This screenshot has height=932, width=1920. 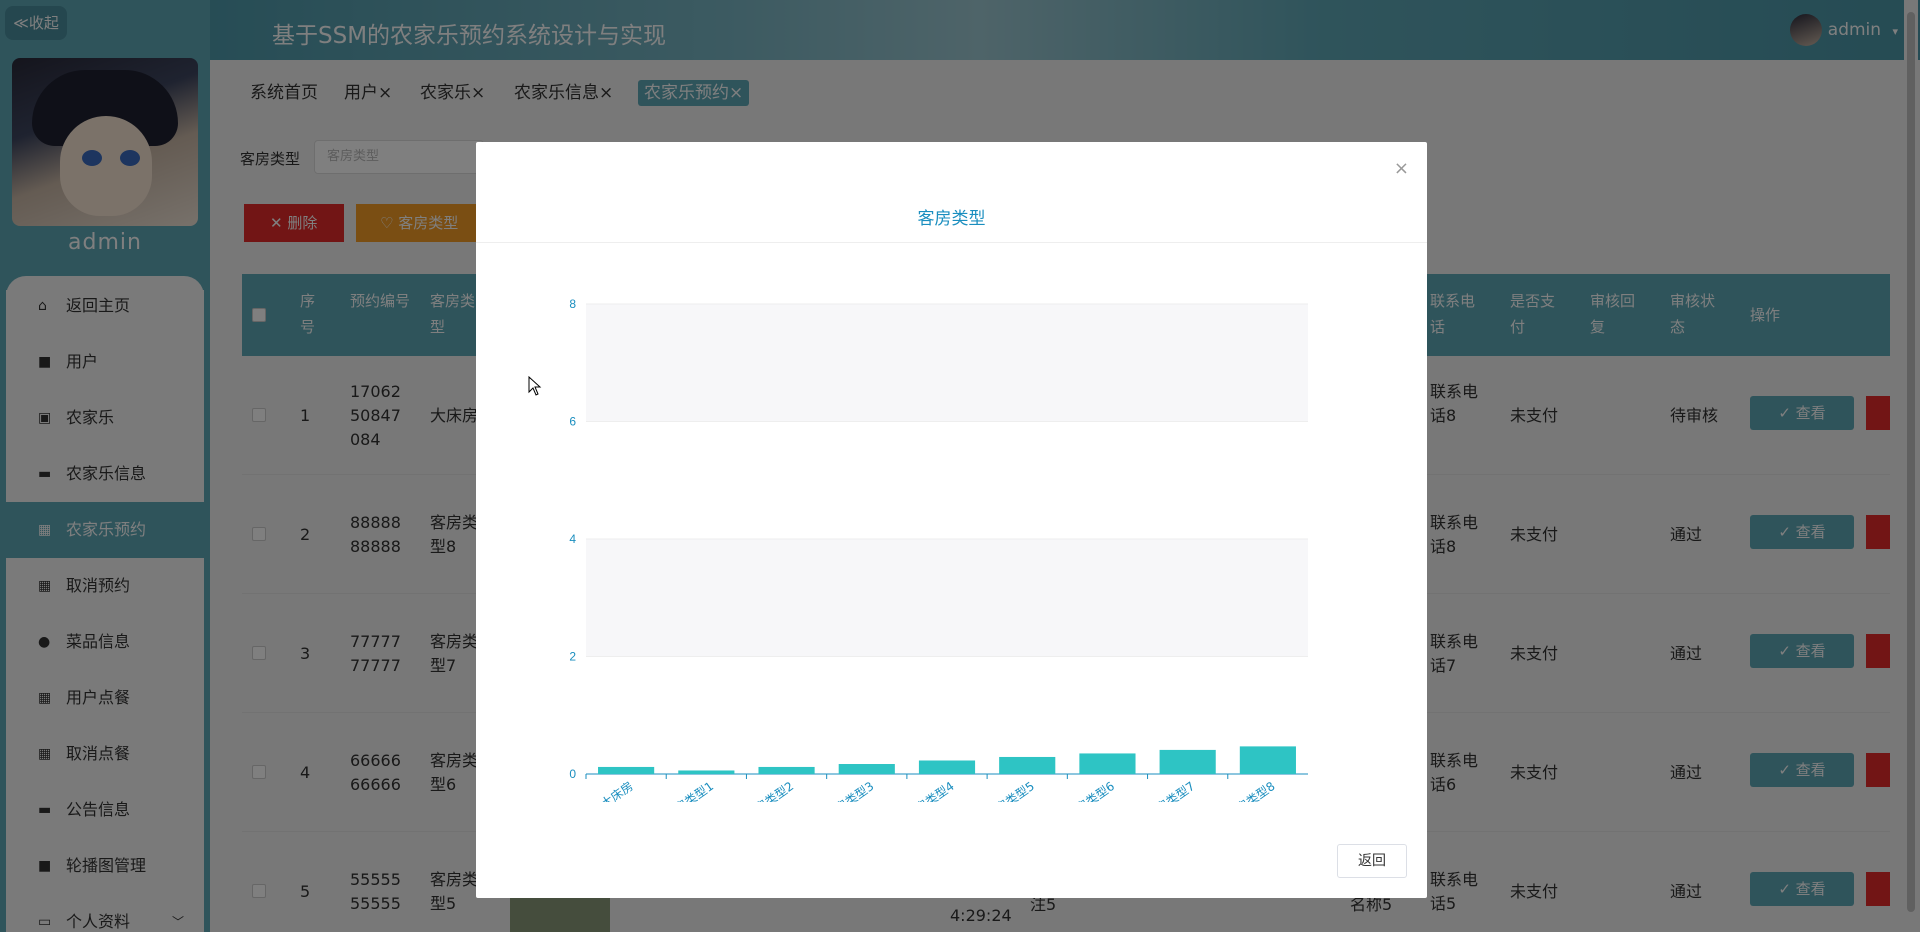 I want to click on y-tick-label: 4, so click(x=572, y=539).